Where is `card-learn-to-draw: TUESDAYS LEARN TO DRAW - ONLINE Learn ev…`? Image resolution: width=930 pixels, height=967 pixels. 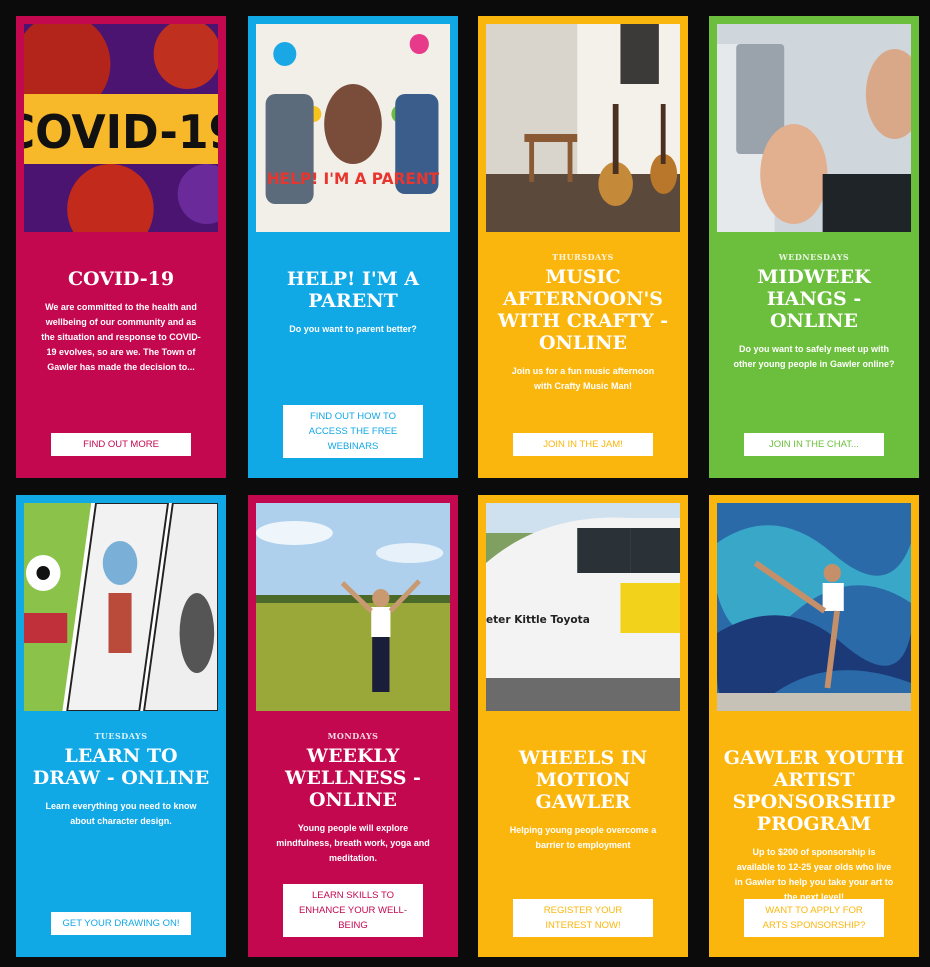
card-learn-to-draw: TUESDAYS LEARN TO DRAW - ONLINE Learn ev… is located at coordinates (121, 726).